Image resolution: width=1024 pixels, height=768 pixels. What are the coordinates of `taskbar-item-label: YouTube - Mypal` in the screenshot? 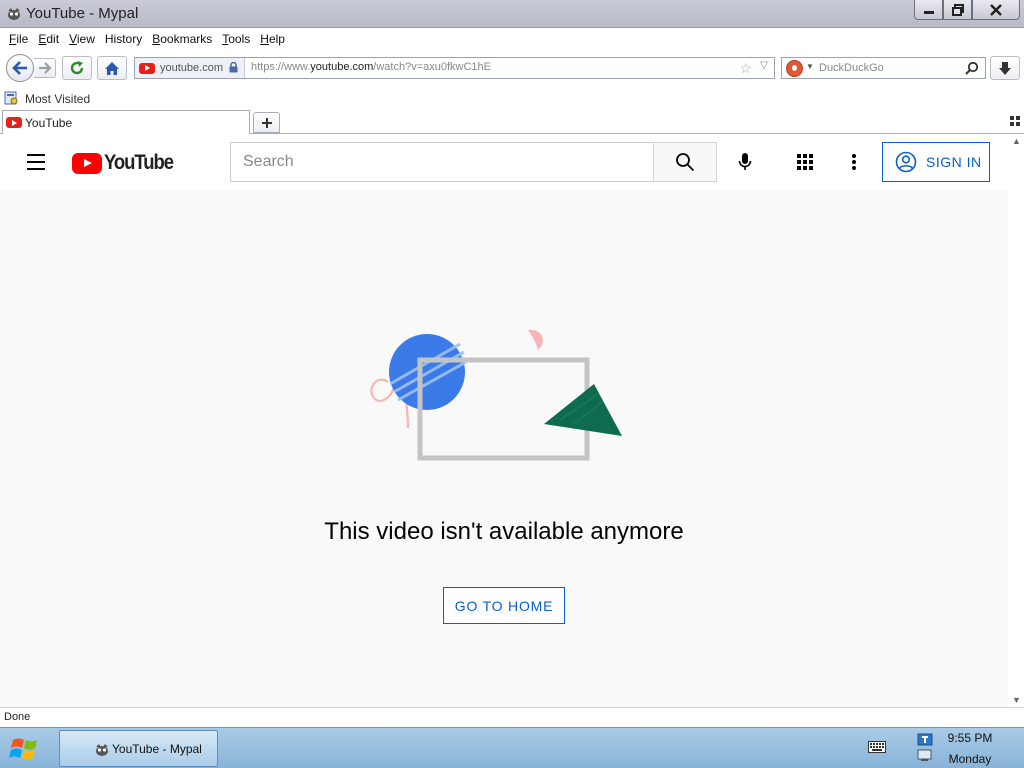 It's located at (157, 748).